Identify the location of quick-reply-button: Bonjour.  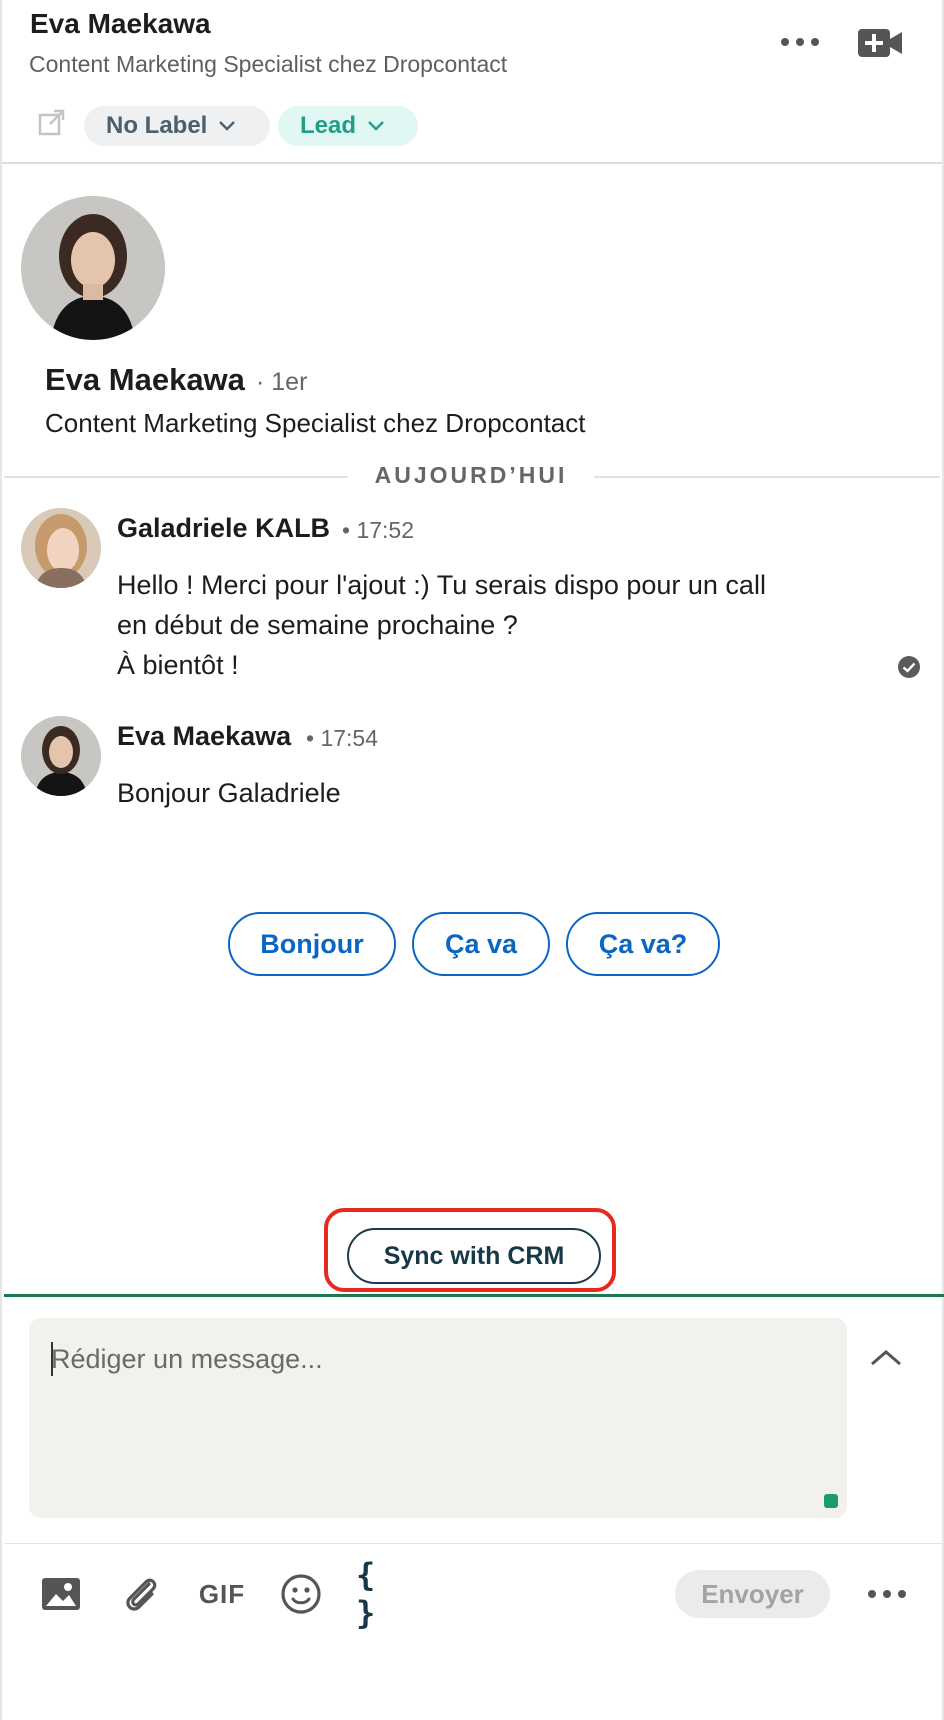
(312, 944).